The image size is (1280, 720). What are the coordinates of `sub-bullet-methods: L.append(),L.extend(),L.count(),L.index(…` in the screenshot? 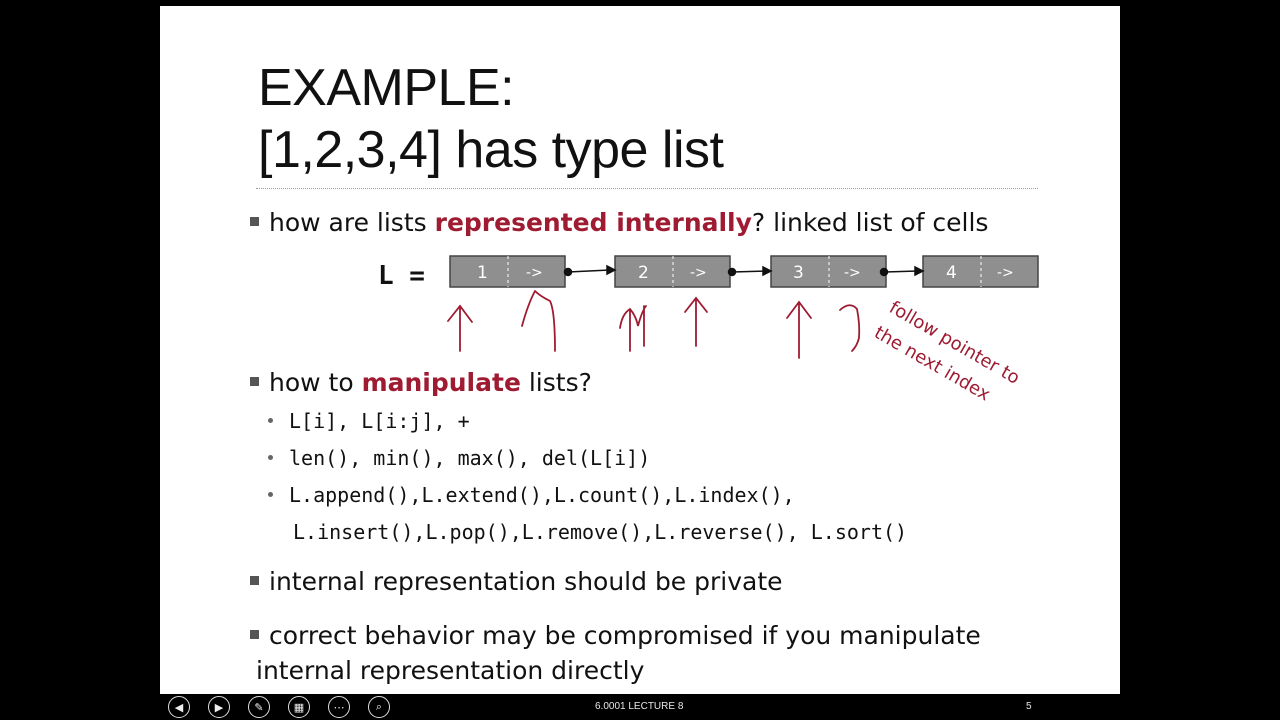 It's located at (531, 495).